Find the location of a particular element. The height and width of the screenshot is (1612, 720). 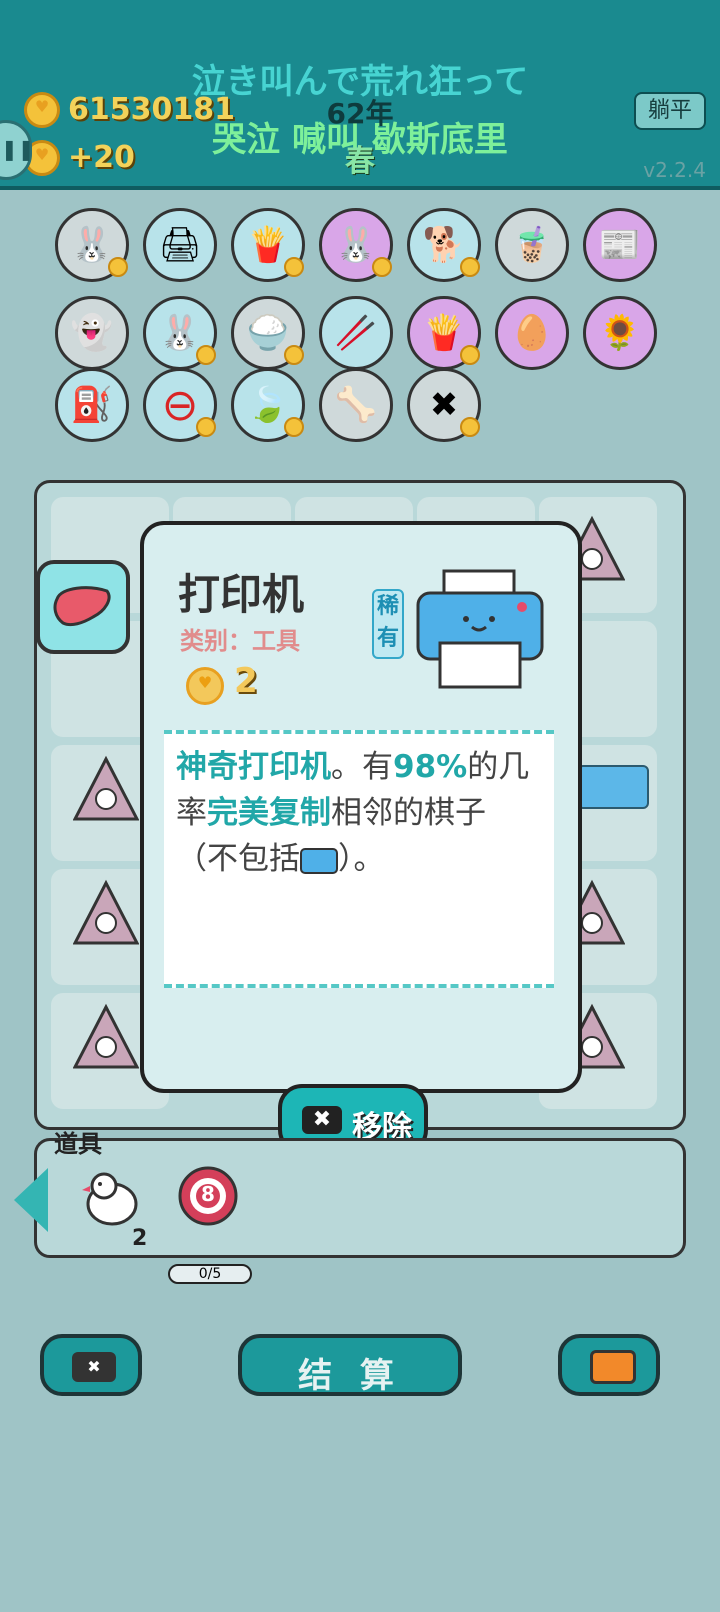

item-dog-bowl-icon: 🦴 is located at coordinates (356, 405).